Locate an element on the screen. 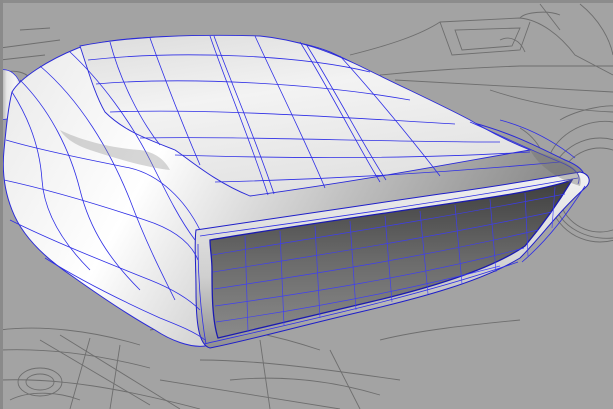  viewport-border-left is located at coordinates (1, 204).